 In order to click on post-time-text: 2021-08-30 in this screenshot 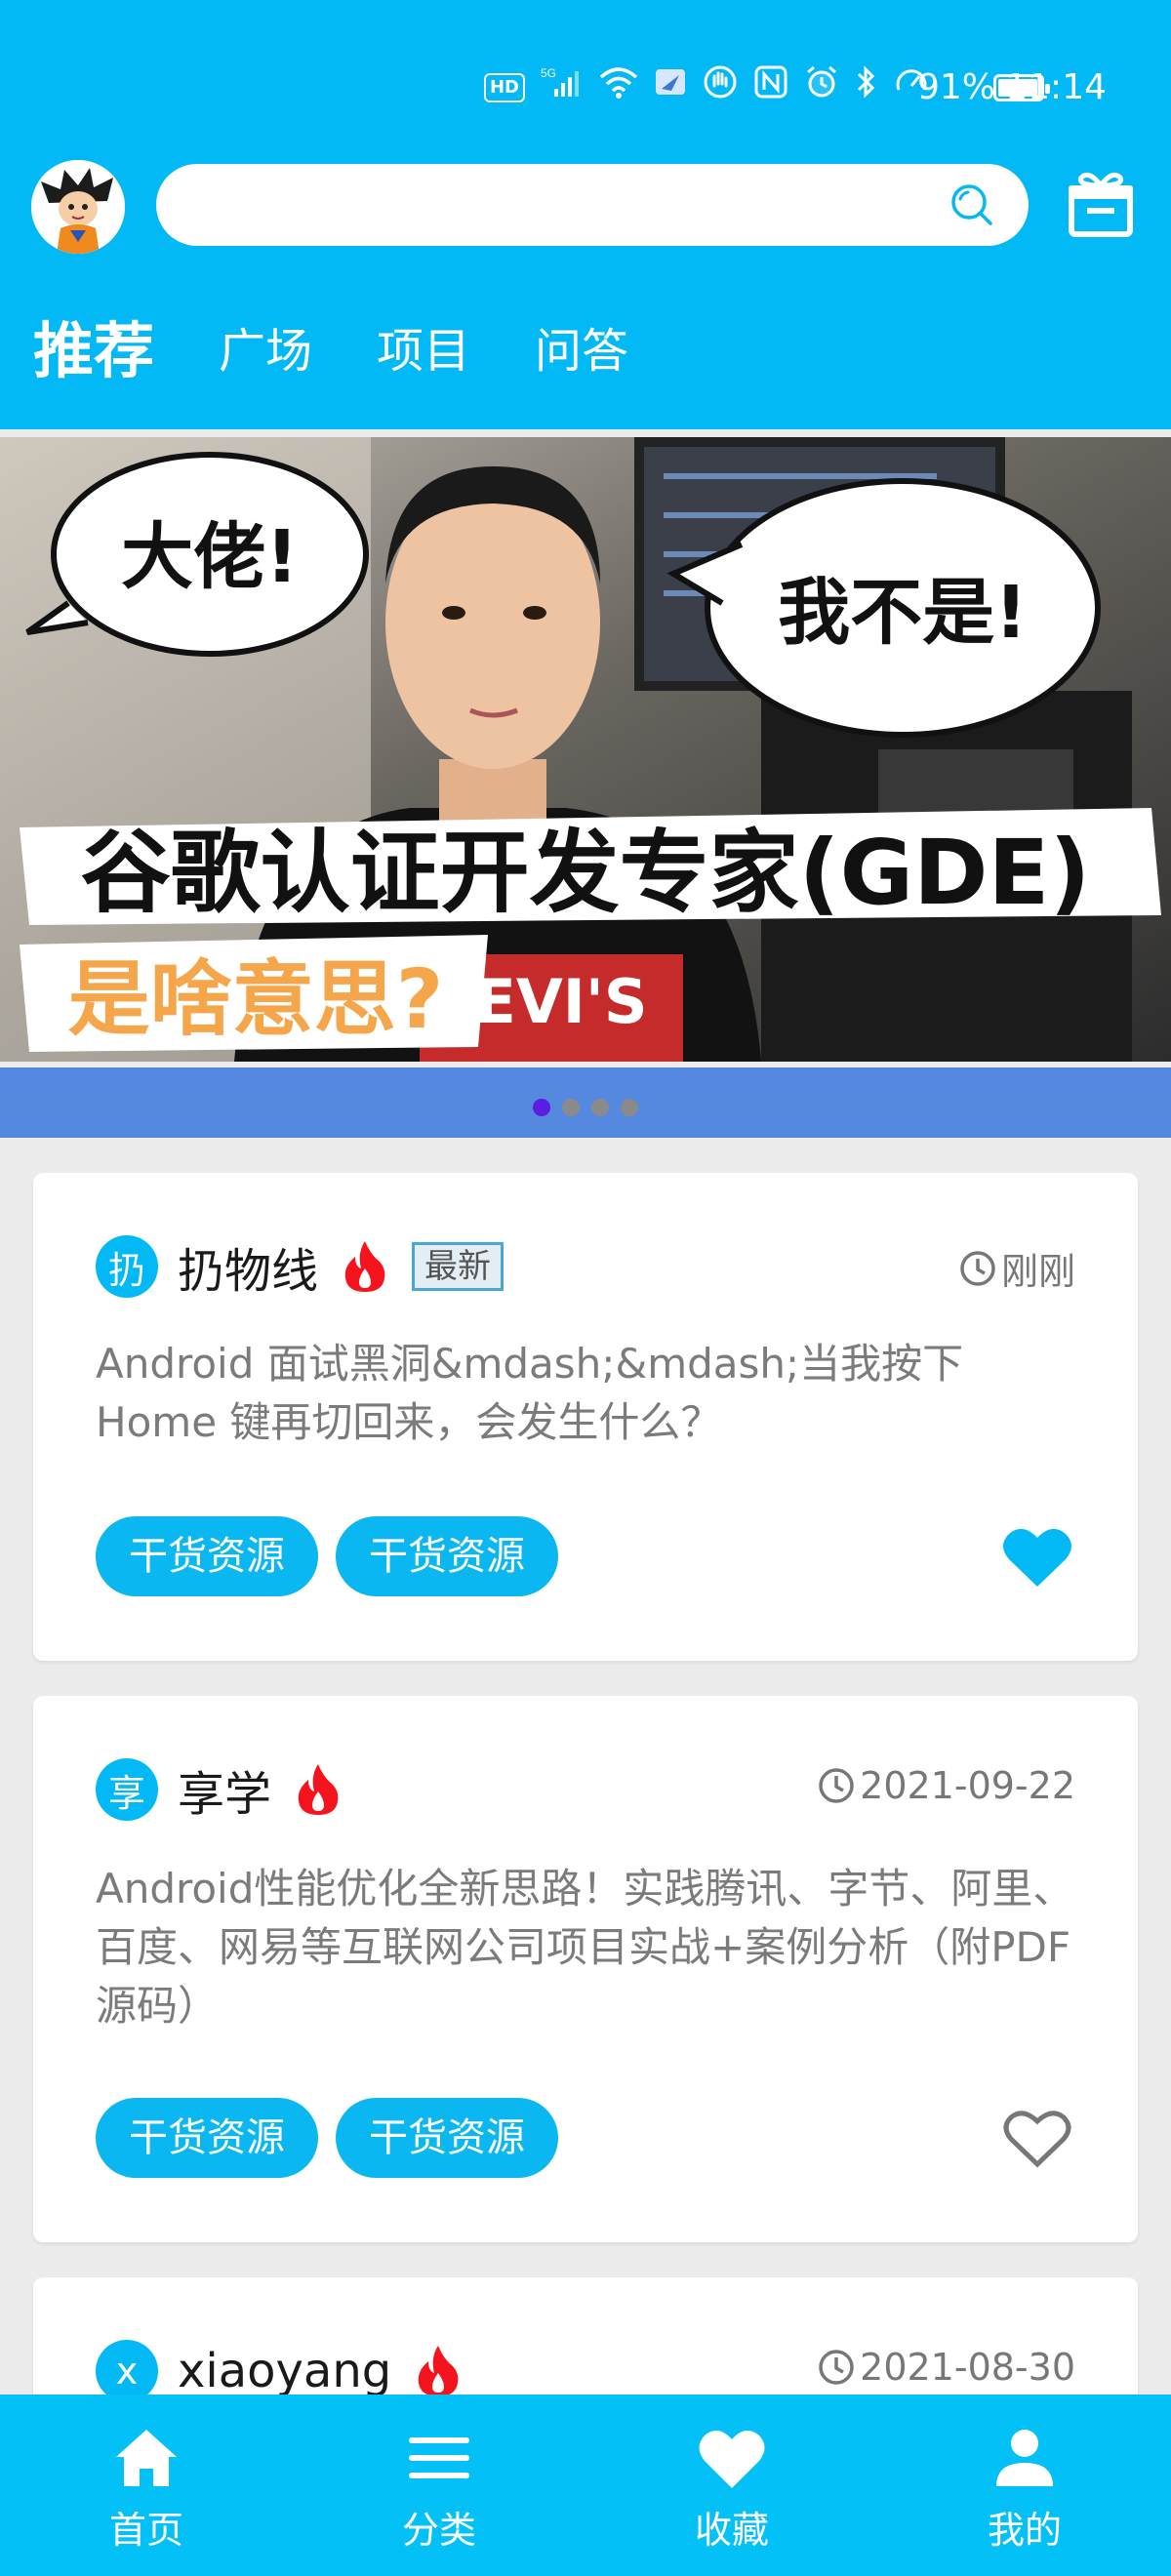, I will do `click(967, 2367)`.